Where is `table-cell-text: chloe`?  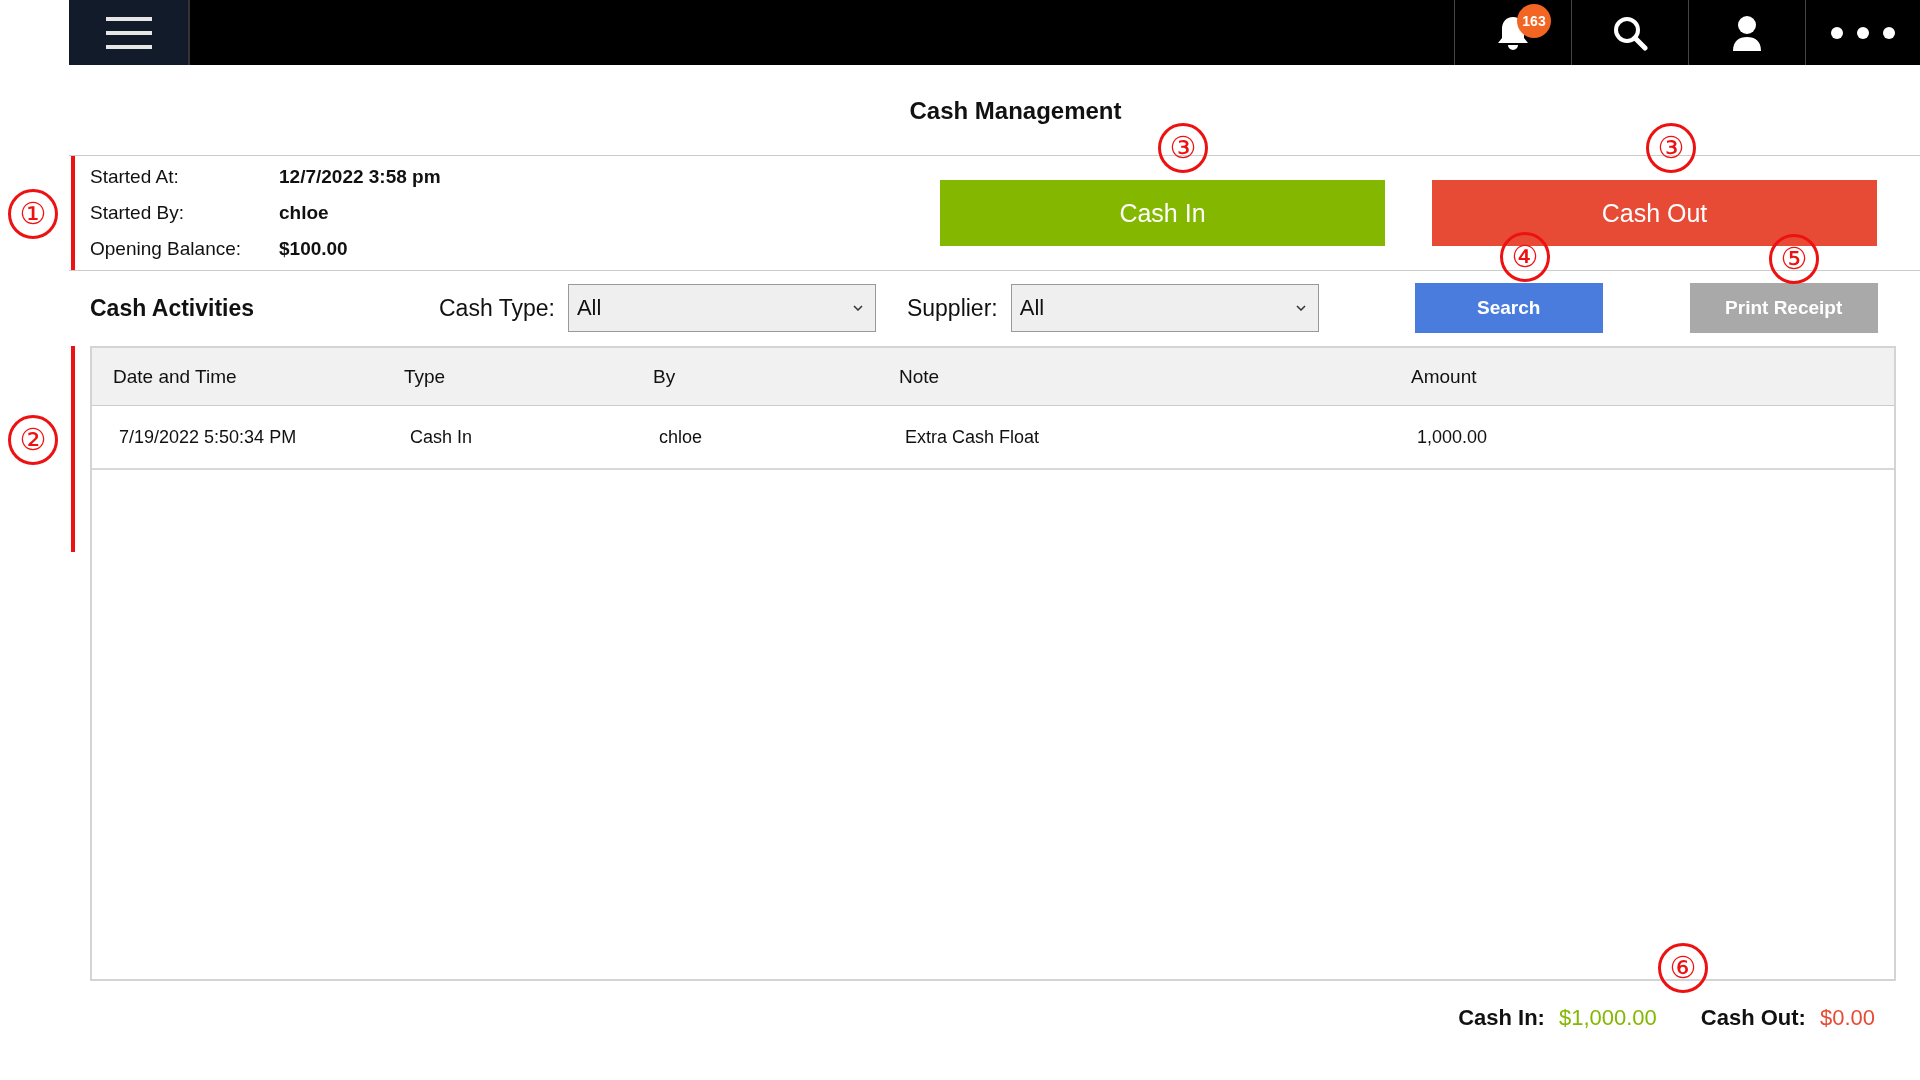
table-cell-text: chloe is located at coordinates (681, 437).